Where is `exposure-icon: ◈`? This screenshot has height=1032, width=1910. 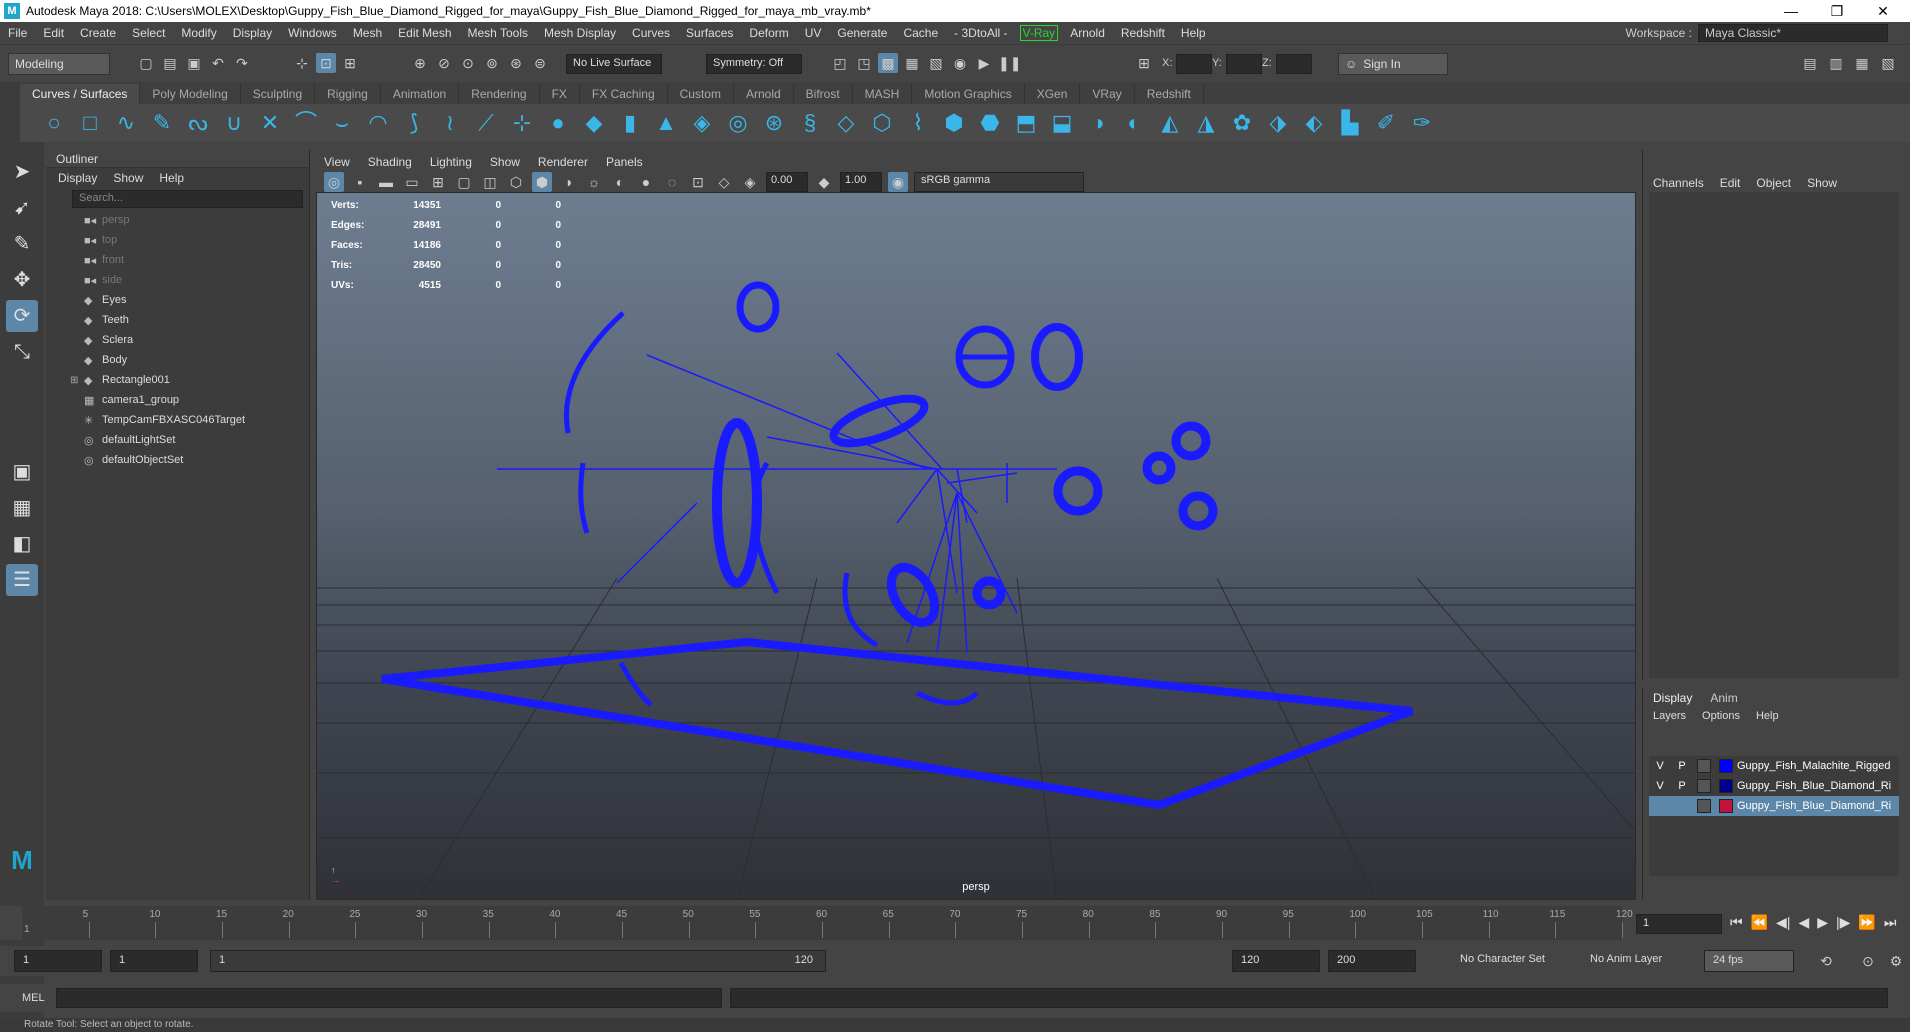
exposure-icon: ◈ is located at coordinates (750, 182).